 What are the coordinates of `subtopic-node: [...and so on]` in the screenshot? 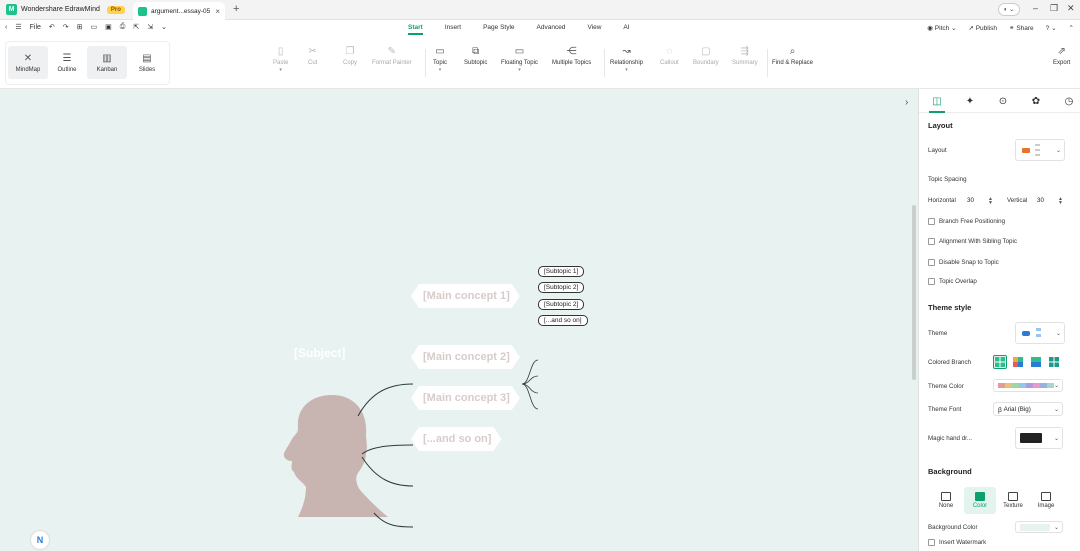 It's located at (563, 320).